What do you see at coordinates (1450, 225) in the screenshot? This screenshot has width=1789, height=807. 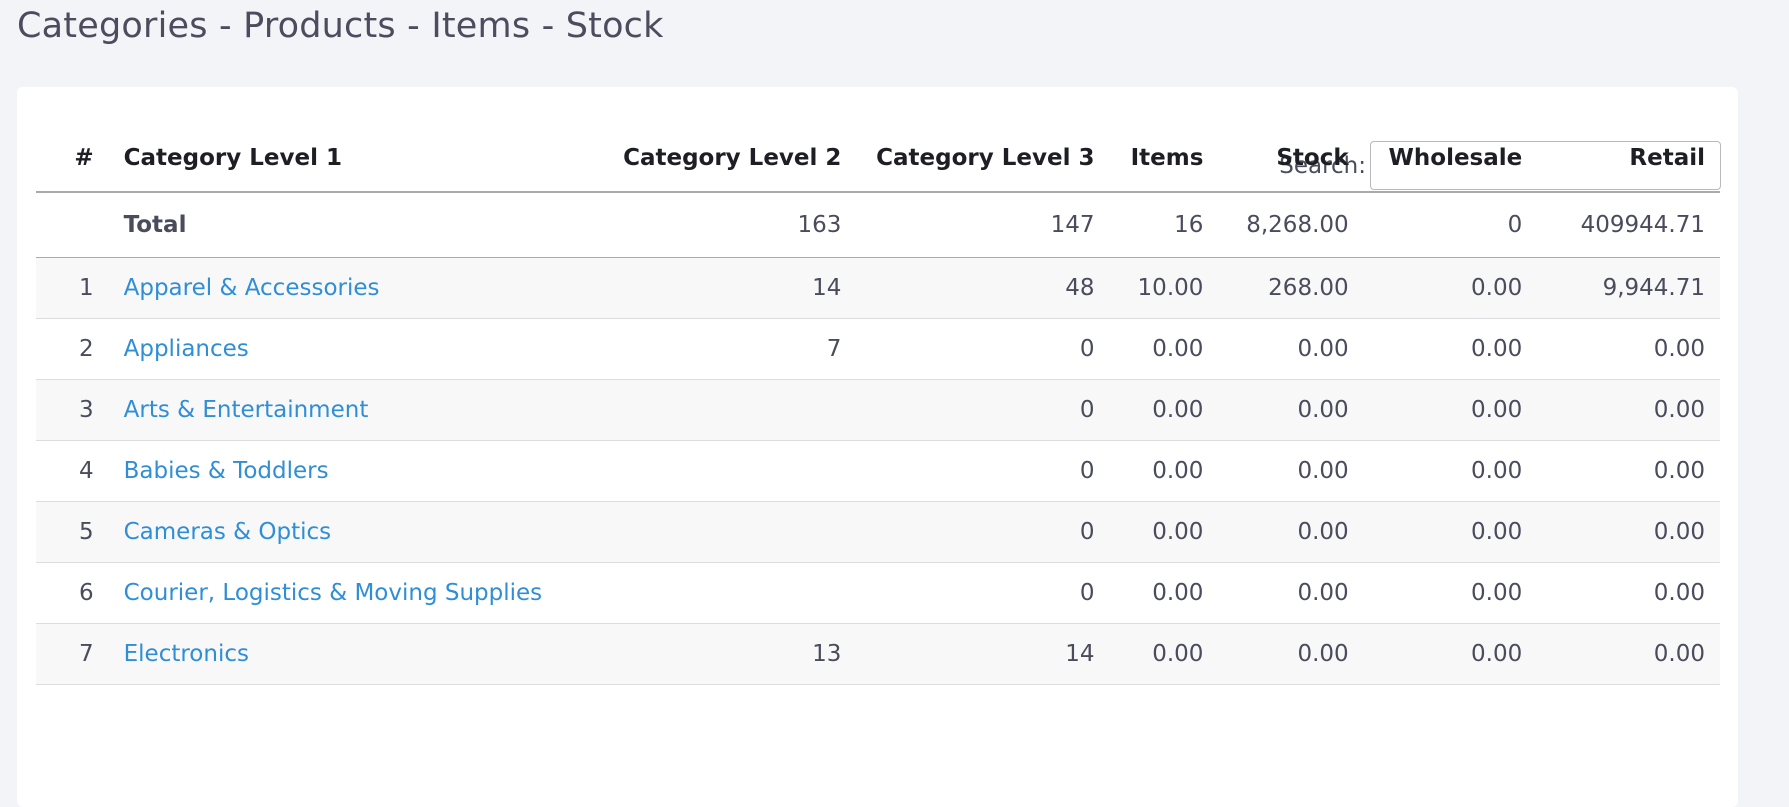 I see `total-wholesale: 0` at bounding box center [1450, 225].